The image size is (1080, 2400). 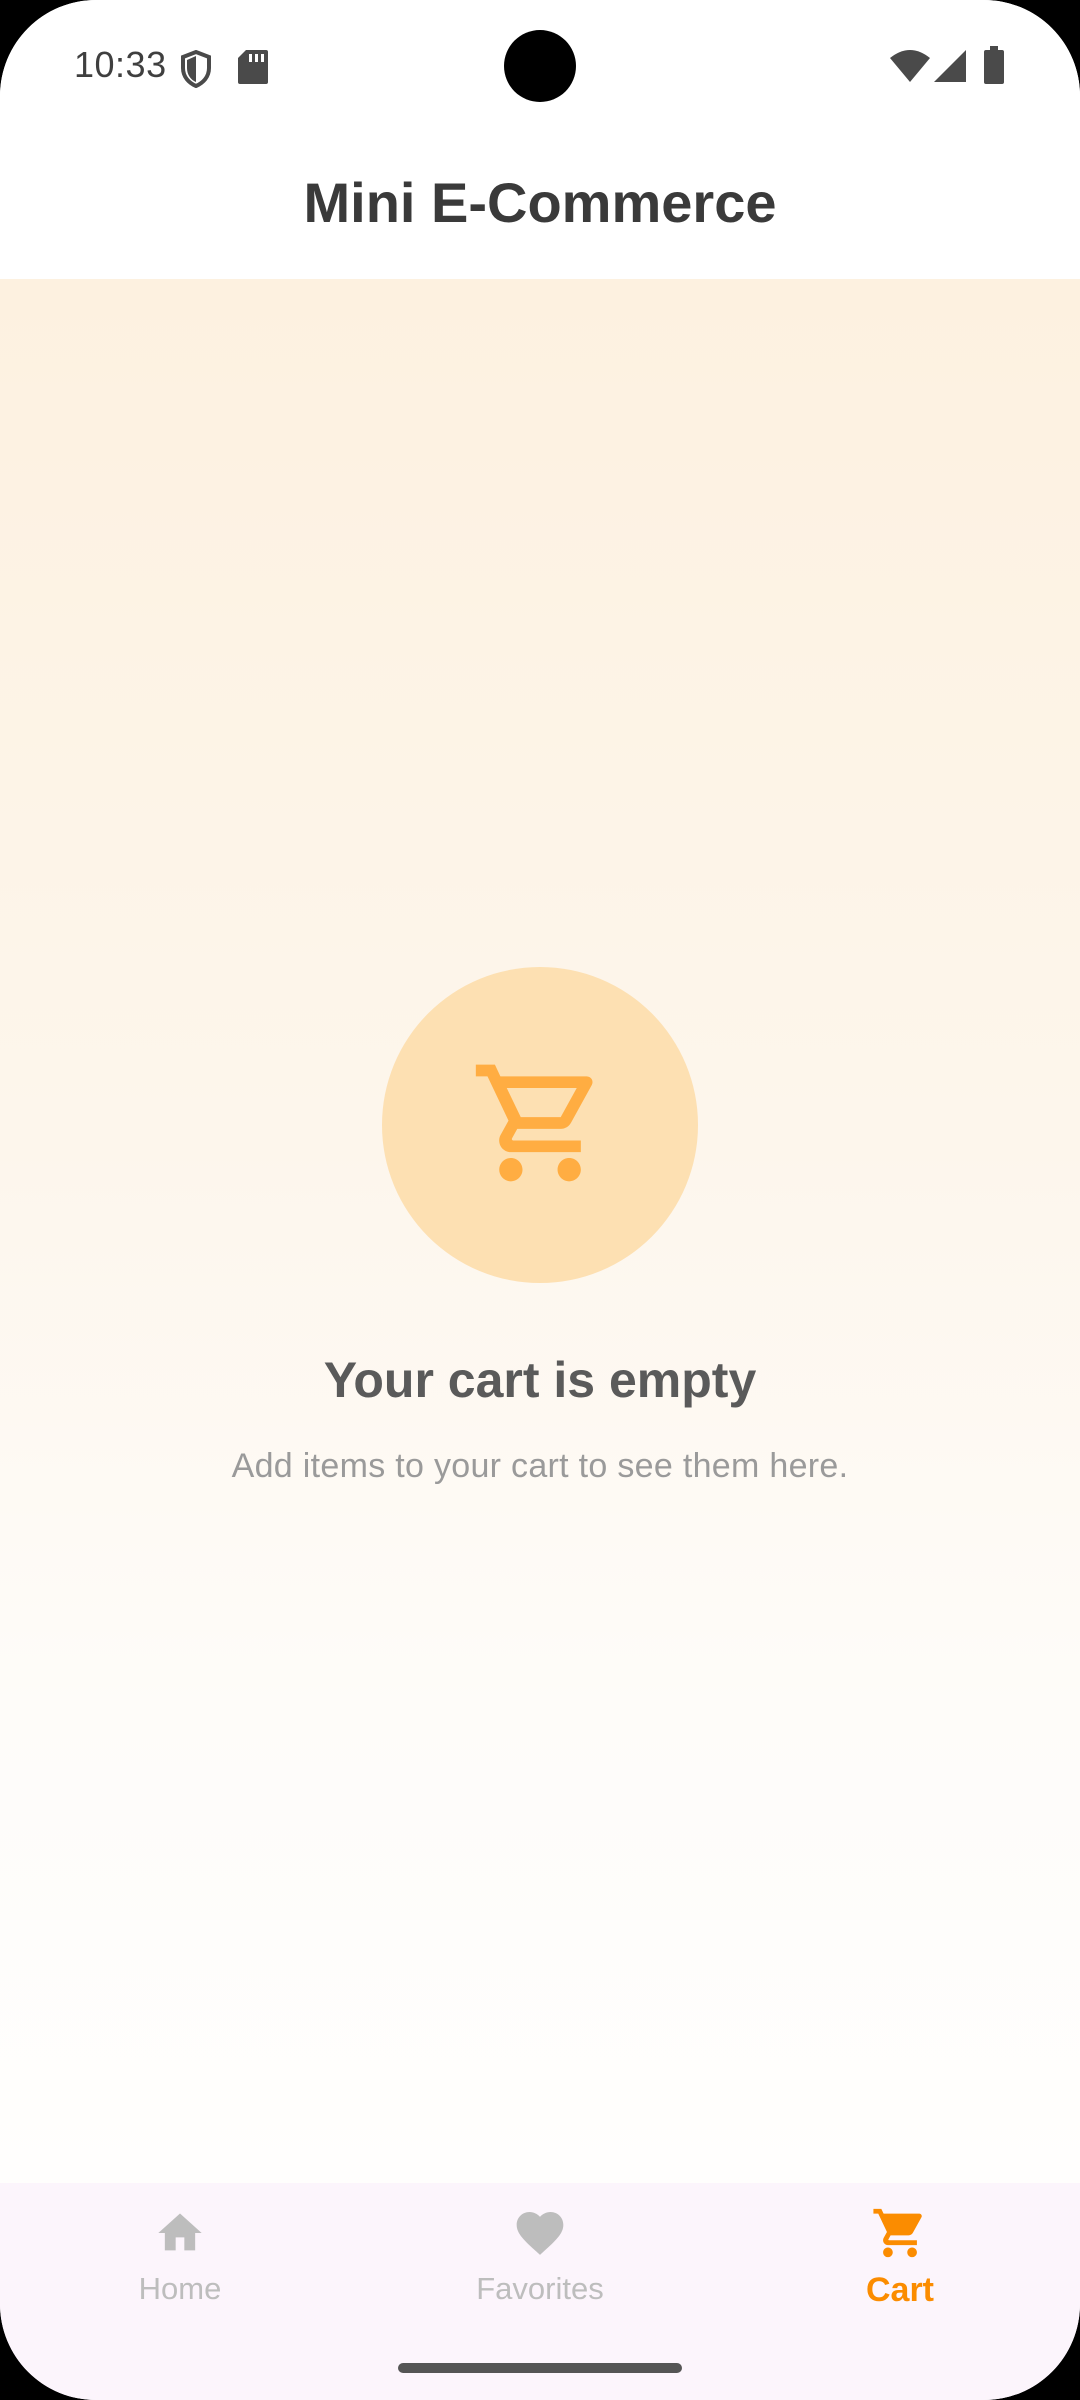 I want to click on nav-label-cart: Cart, so click(x=900, y=2290).